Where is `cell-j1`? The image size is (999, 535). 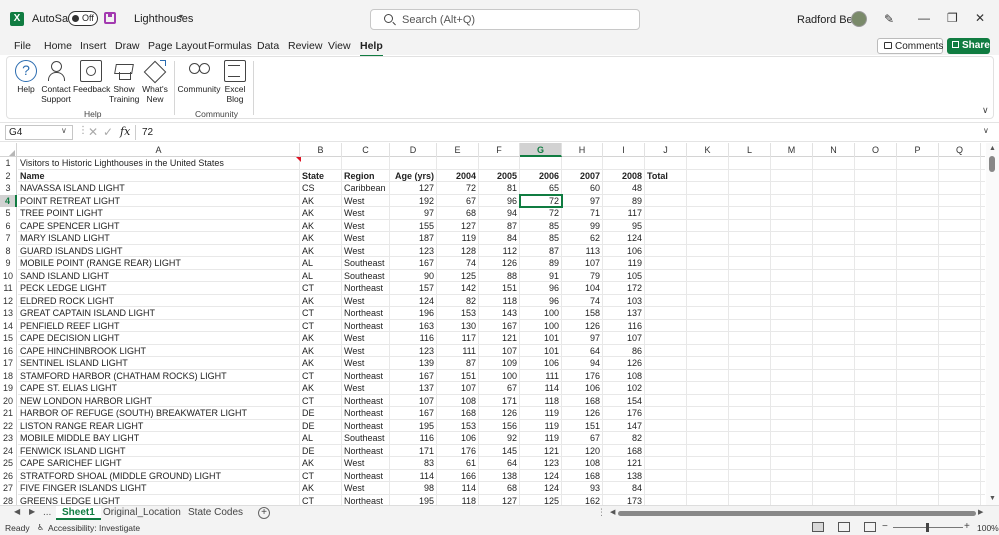
cell-j1 is located at coordinates (666, 163).